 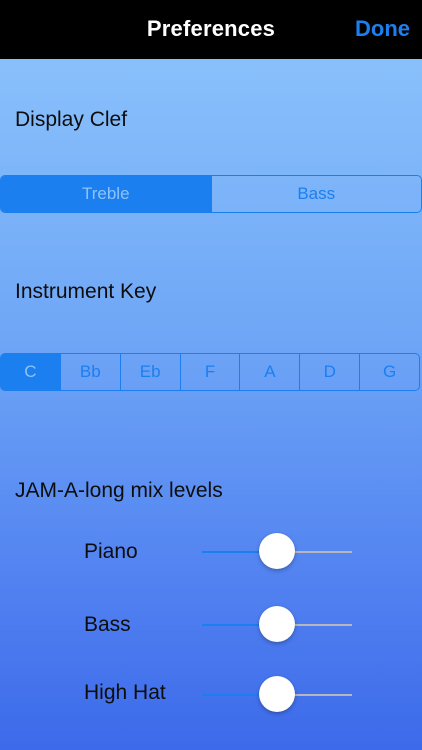 I want to click on high-hat-slider, so click(x=277, y=694).